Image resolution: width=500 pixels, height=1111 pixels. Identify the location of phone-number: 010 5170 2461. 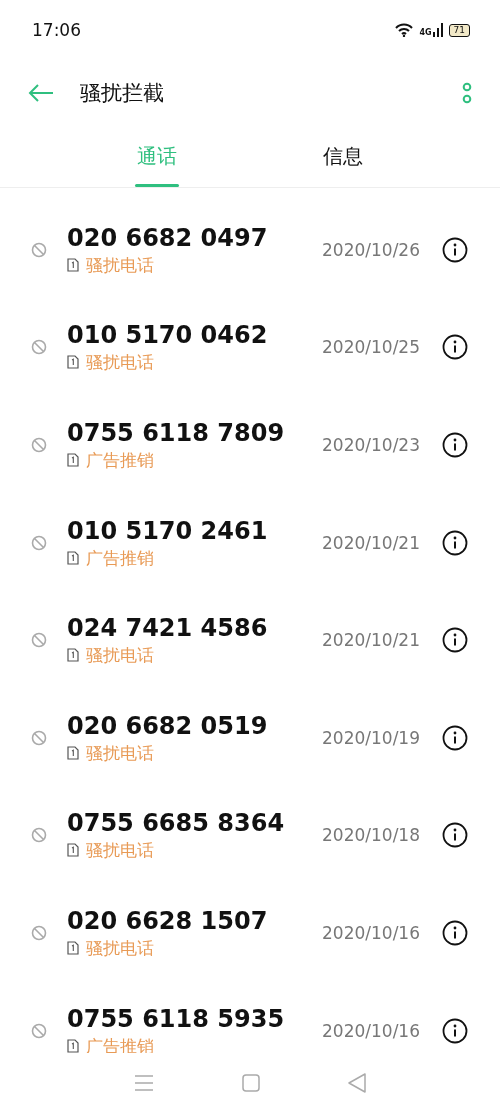
(167, 530).